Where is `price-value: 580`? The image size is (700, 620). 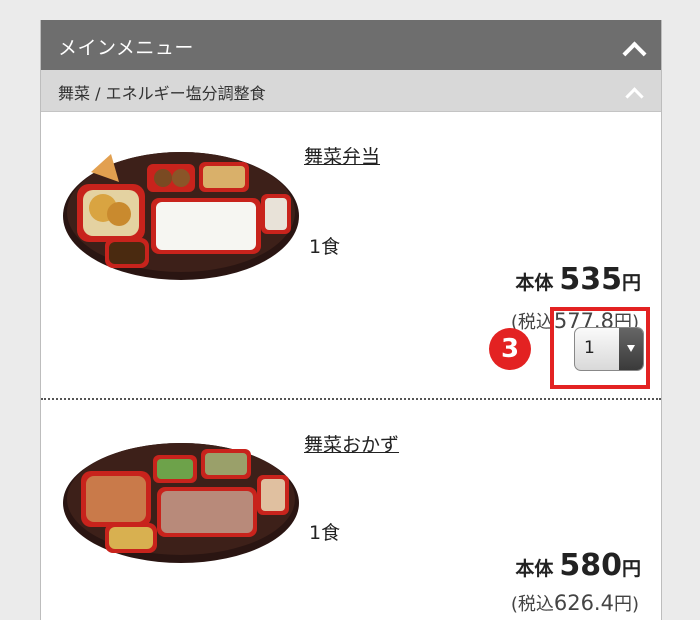
price-value: 580 is located at coordinates (590, 565).